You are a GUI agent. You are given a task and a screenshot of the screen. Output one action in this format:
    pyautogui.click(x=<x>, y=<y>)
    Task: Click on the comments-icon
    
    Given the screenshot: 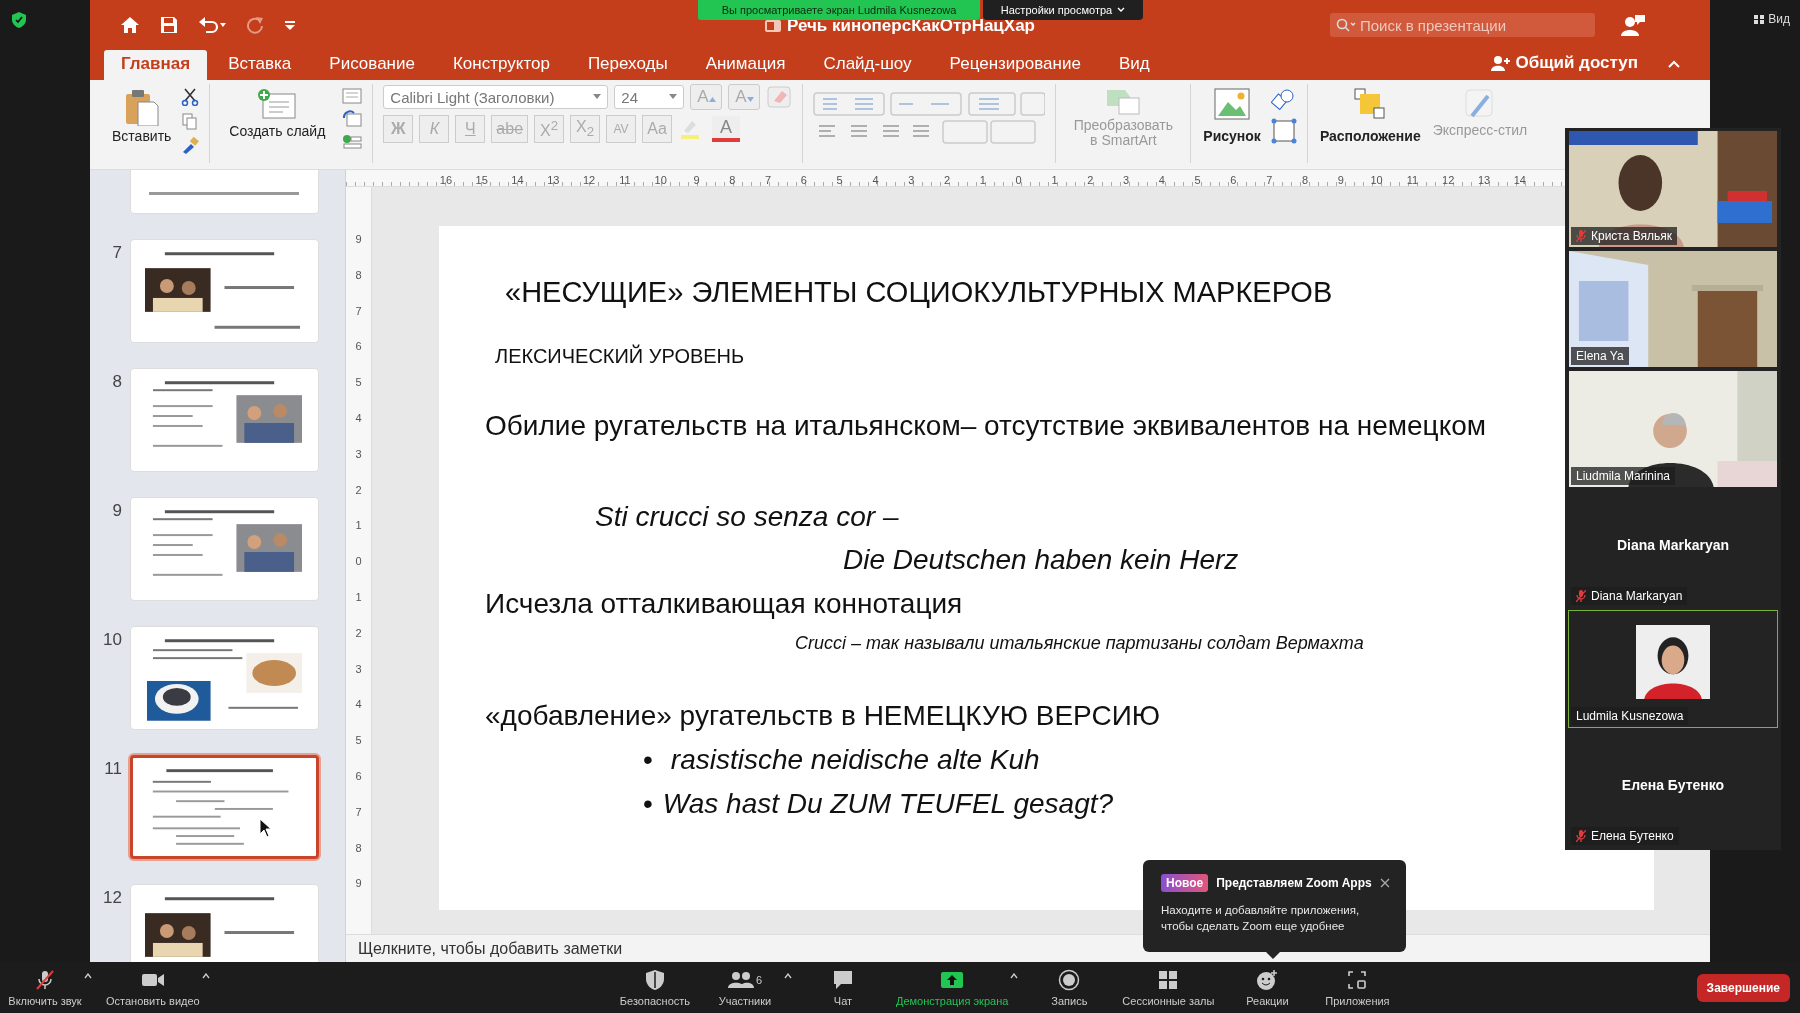 What is the action you would take?
    pyautogui.click(x=1633, y=25)
    